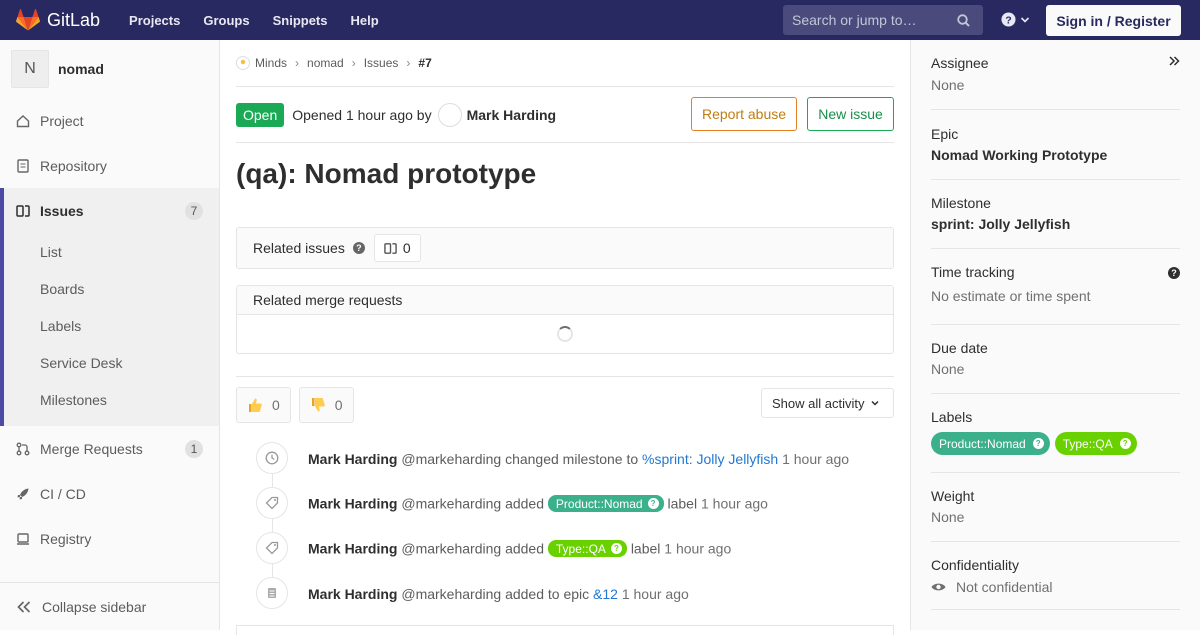  I want to click on label-name: Type::QA, so click(580, 548).